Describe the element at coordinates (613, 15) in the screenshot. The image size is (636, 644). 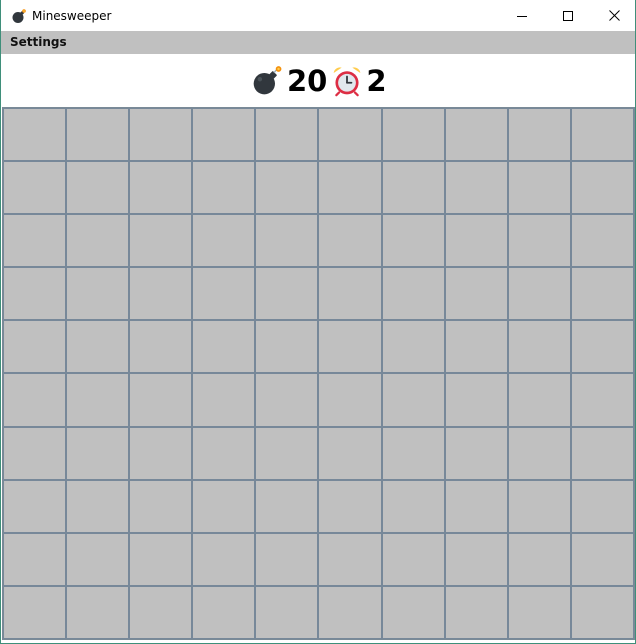
I see `close-button` at that location.